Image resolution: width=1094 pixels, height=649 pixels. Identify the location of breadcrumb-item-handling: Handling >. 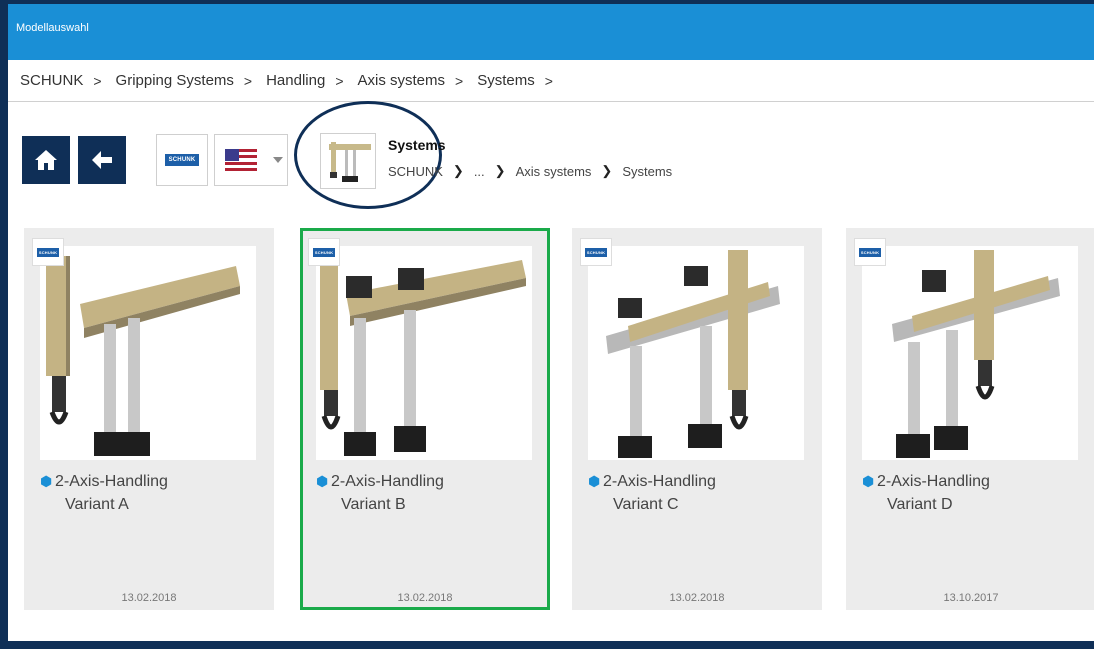
(311, 80).